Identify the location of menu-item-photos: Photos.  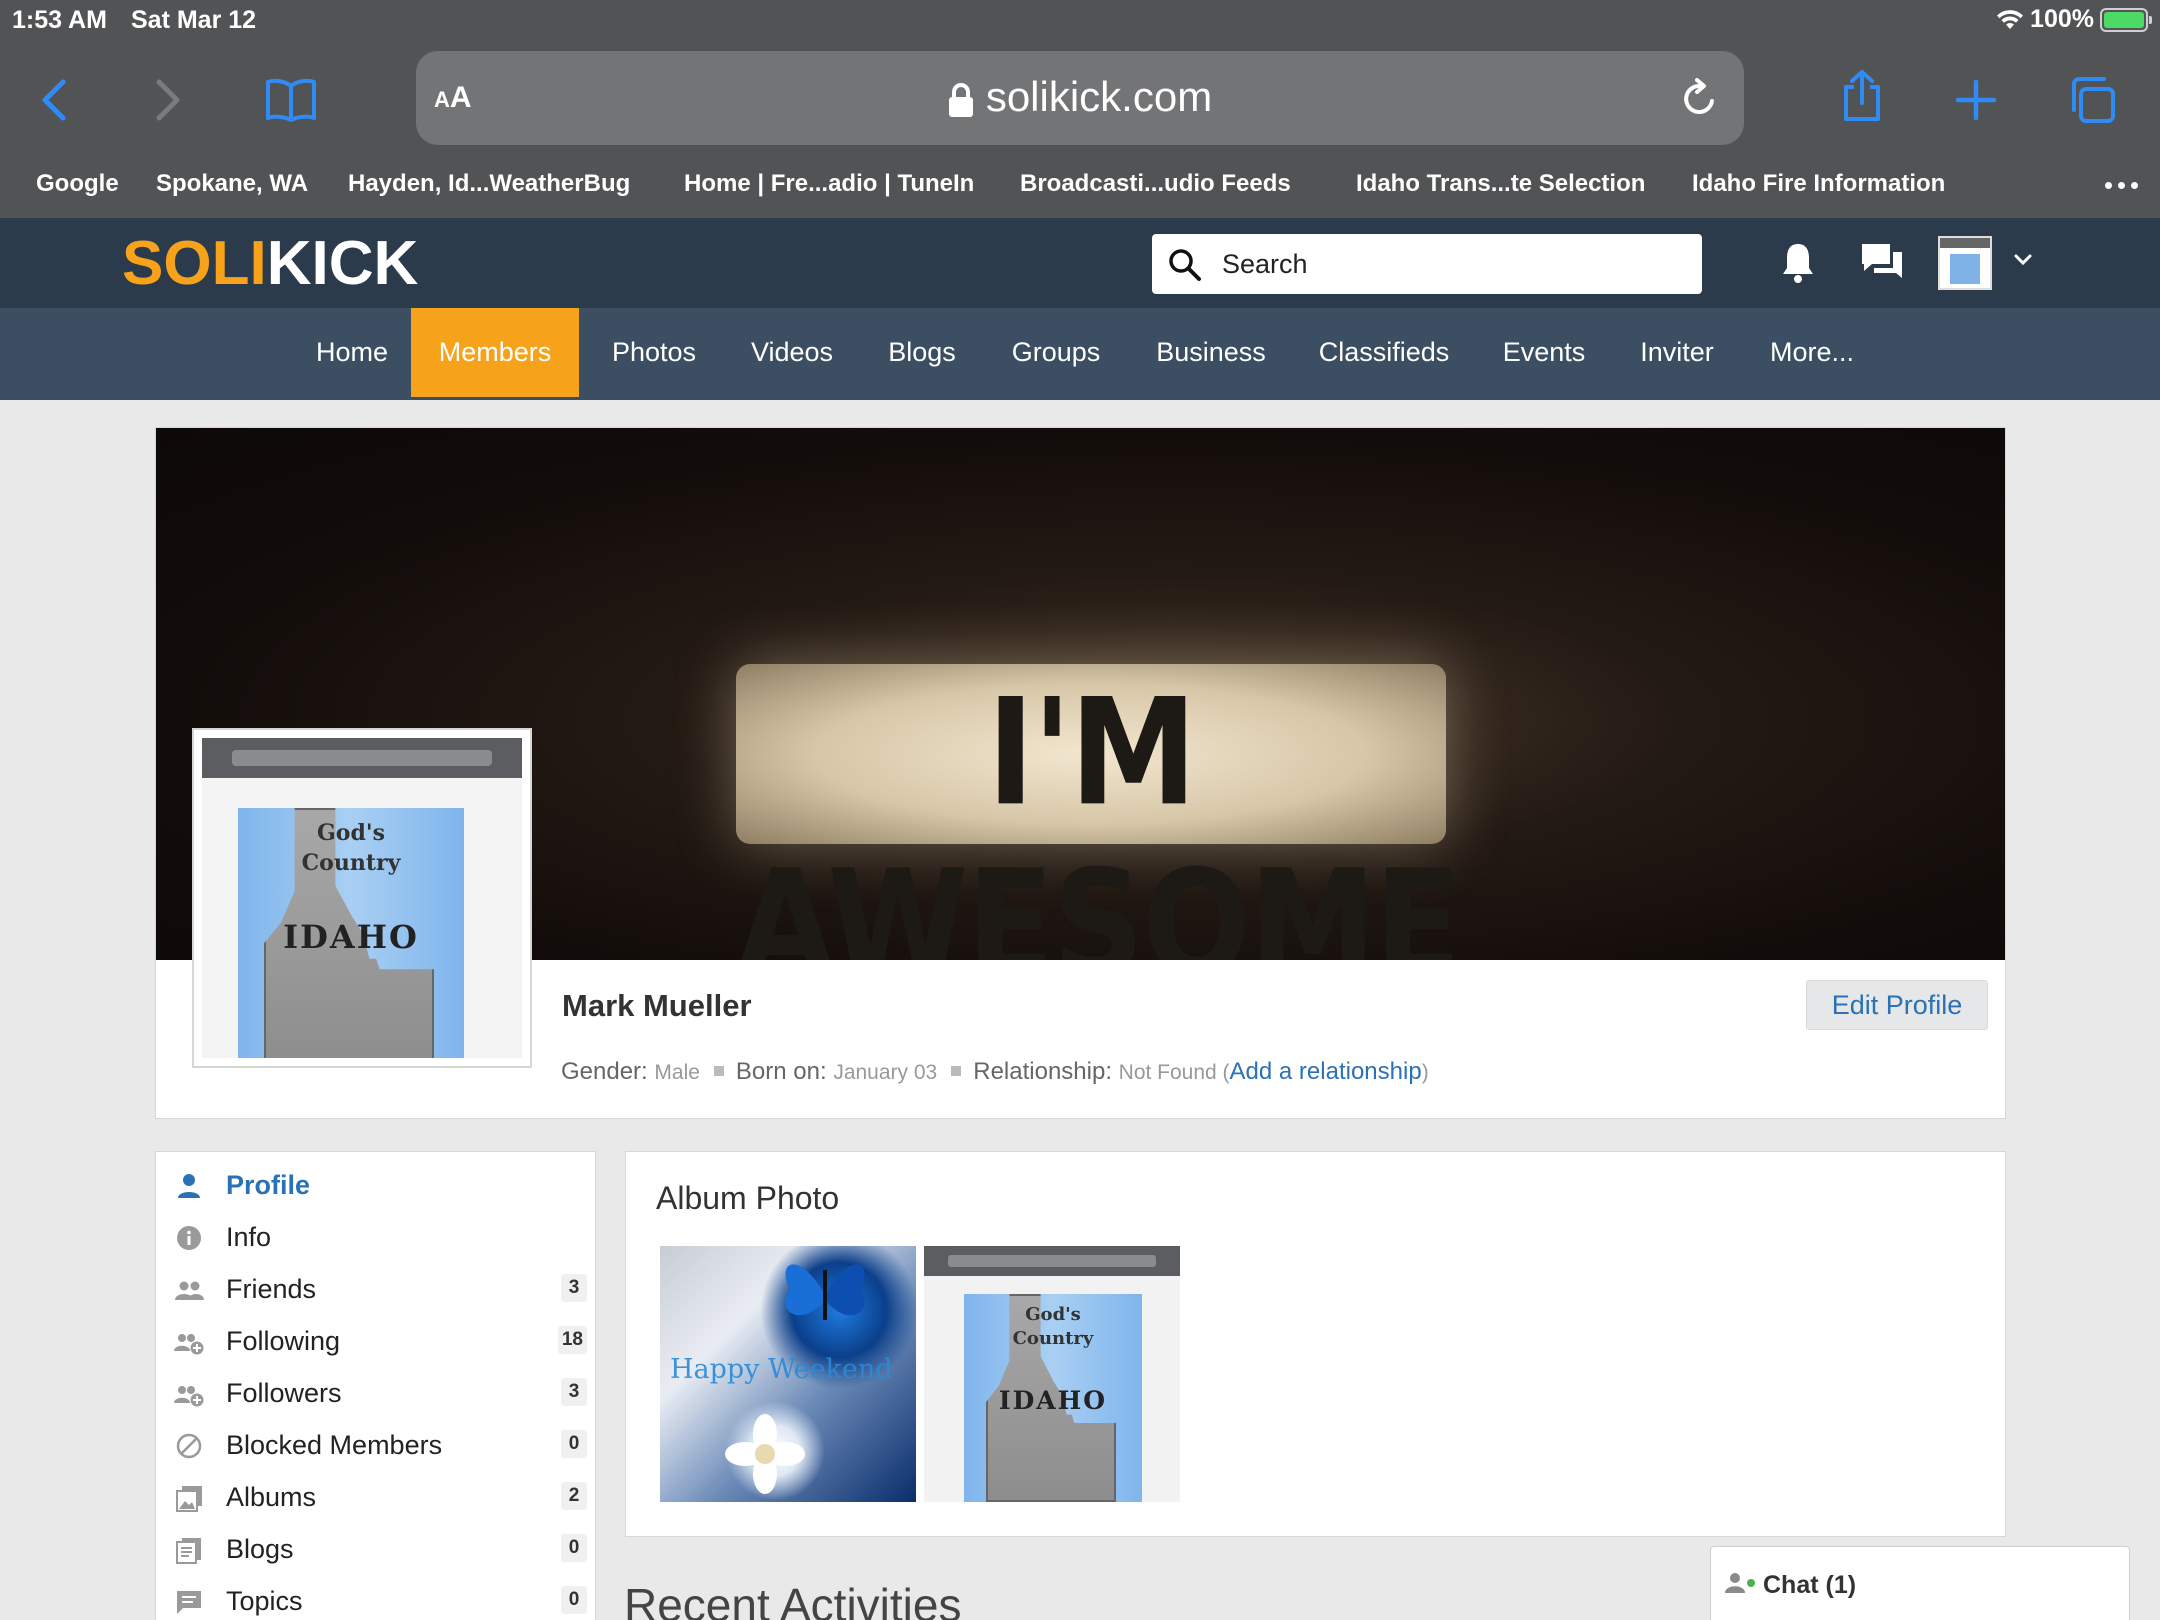
(654, 352).